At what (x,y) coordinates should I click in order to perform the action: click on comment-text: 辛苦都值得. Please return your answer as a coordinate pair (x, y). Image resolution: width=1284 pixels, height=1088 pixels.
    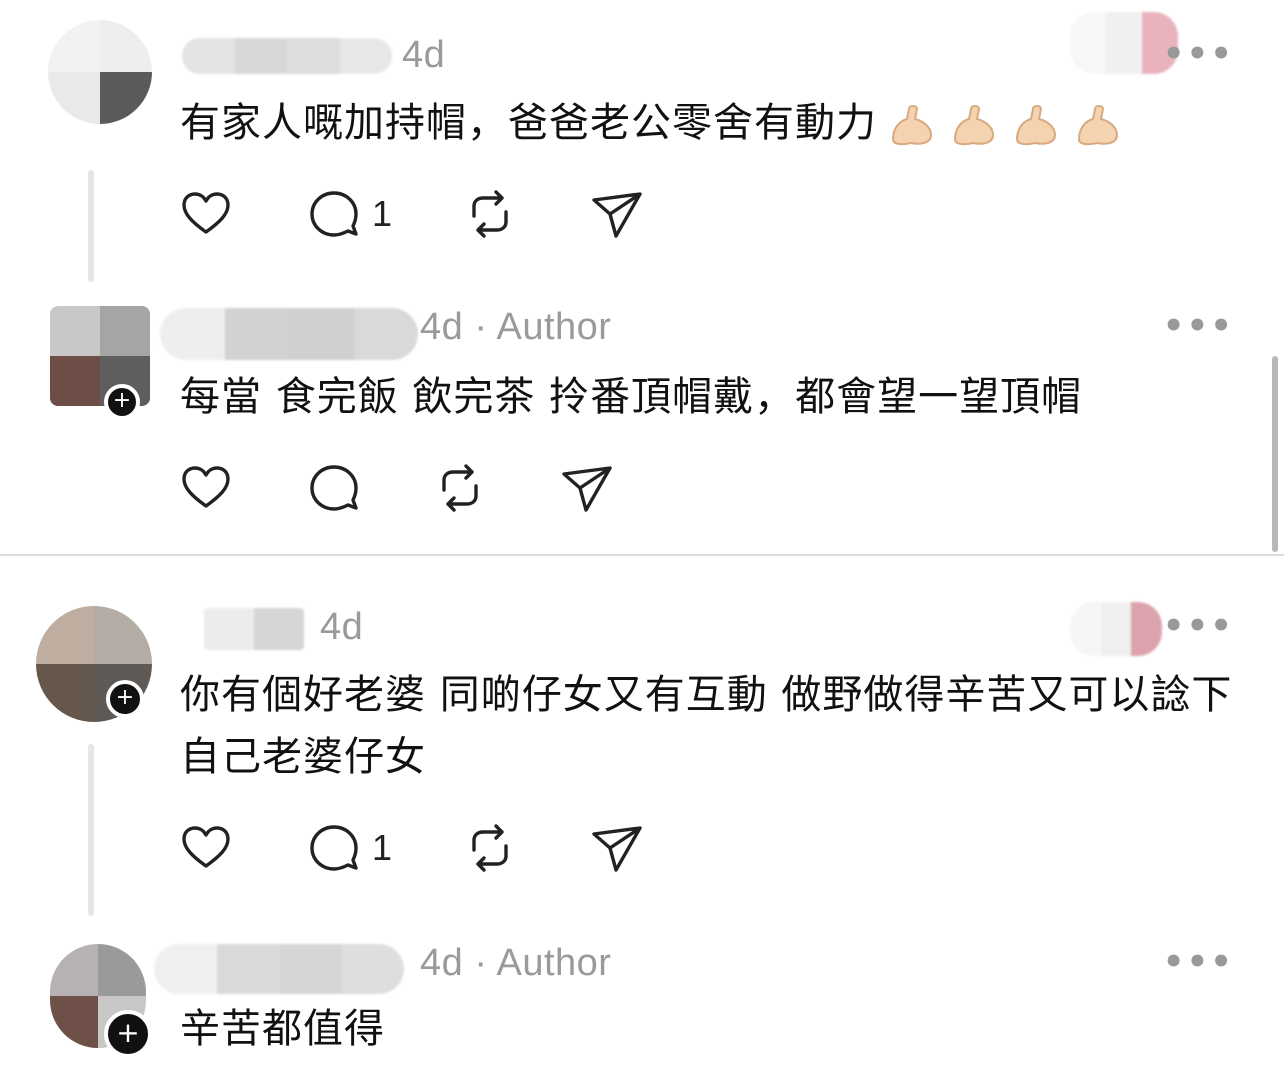
    Looking at the image, I should click on (707, 1029).